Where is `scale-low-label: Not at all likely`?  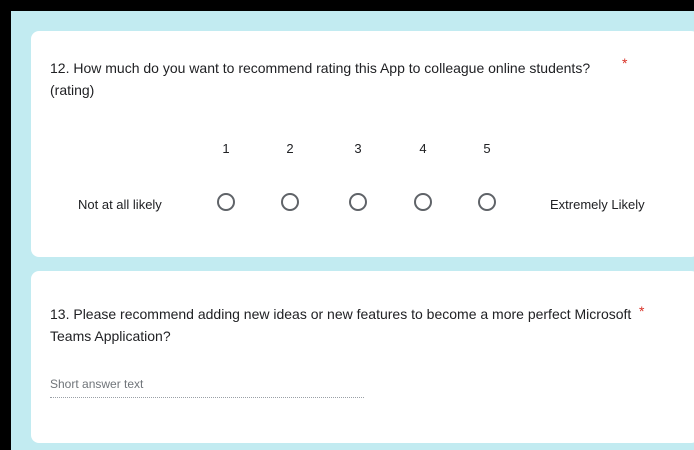
scale-low-label: Not at all likely is located at coordinates (120, 204).